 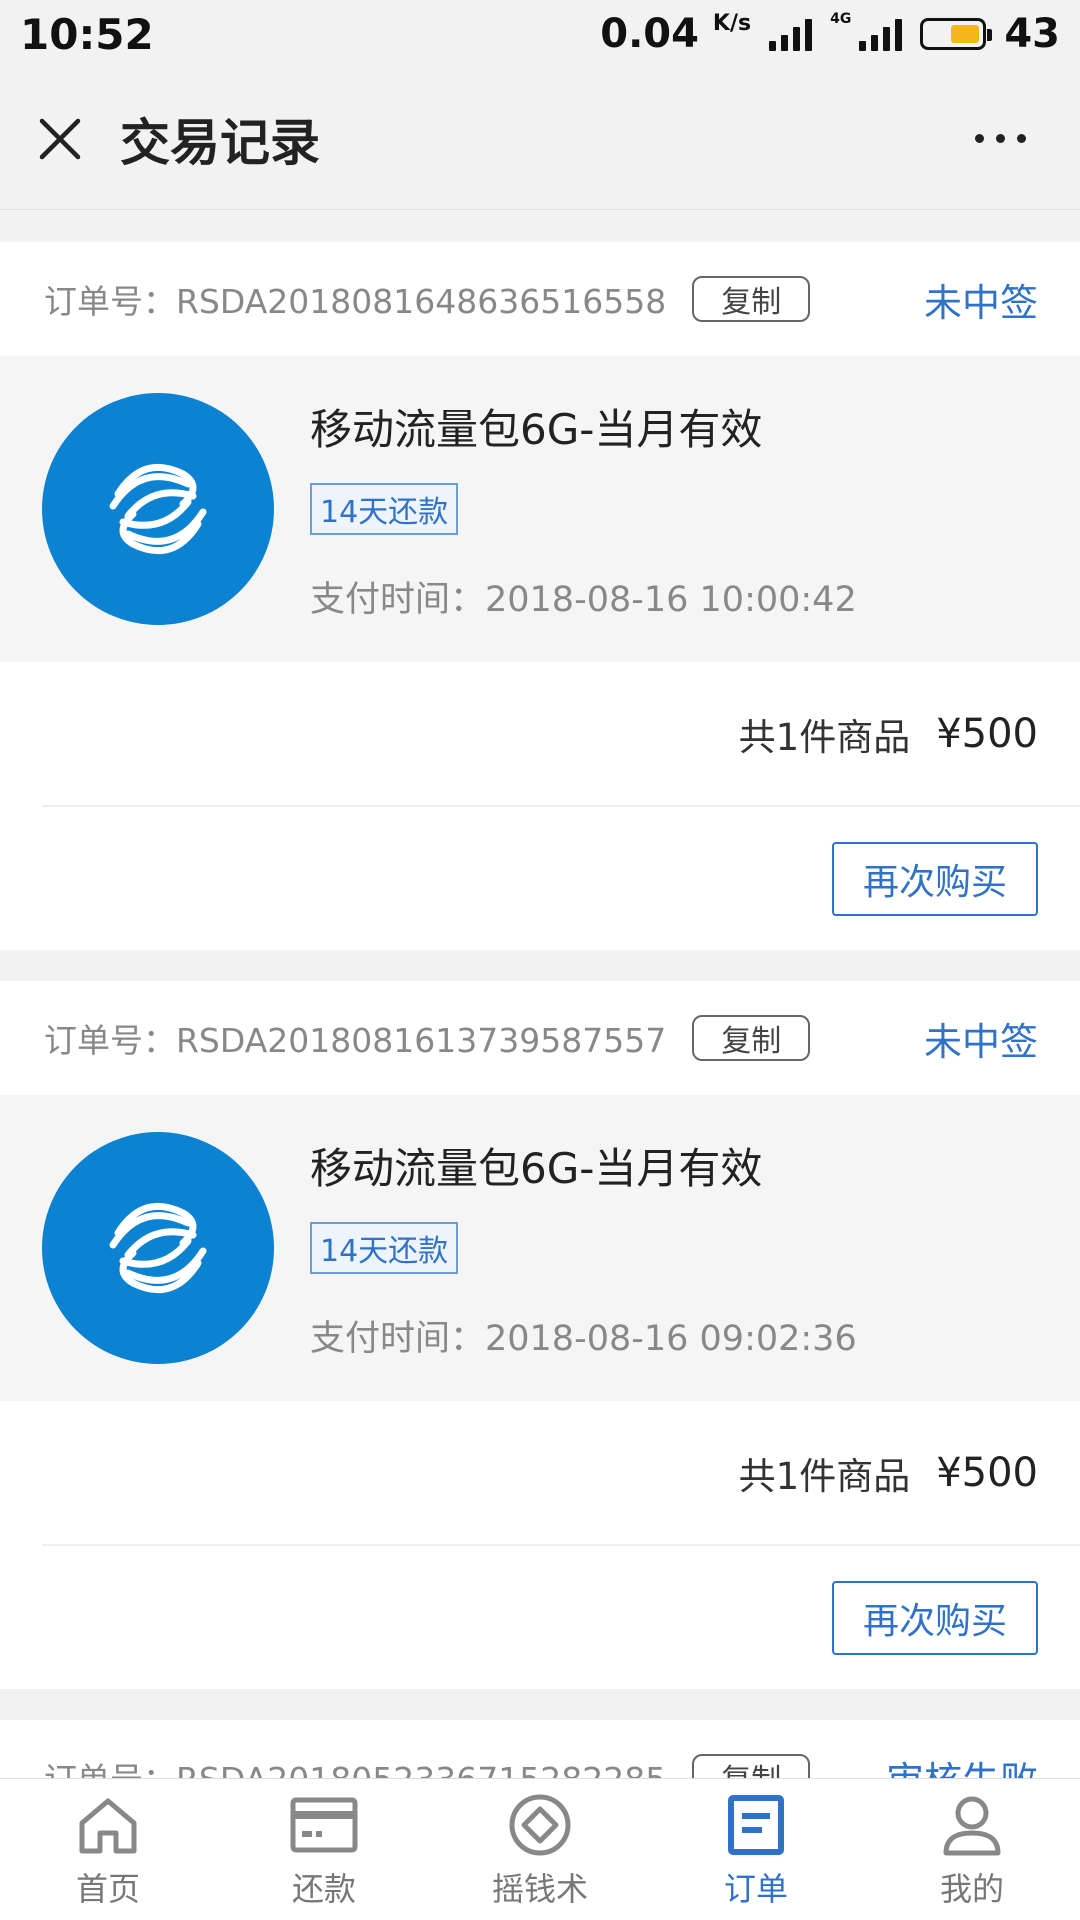 I want to click on status-bar: 10:52 0.04 K/s 4G 43, so click(x=540, y=34).